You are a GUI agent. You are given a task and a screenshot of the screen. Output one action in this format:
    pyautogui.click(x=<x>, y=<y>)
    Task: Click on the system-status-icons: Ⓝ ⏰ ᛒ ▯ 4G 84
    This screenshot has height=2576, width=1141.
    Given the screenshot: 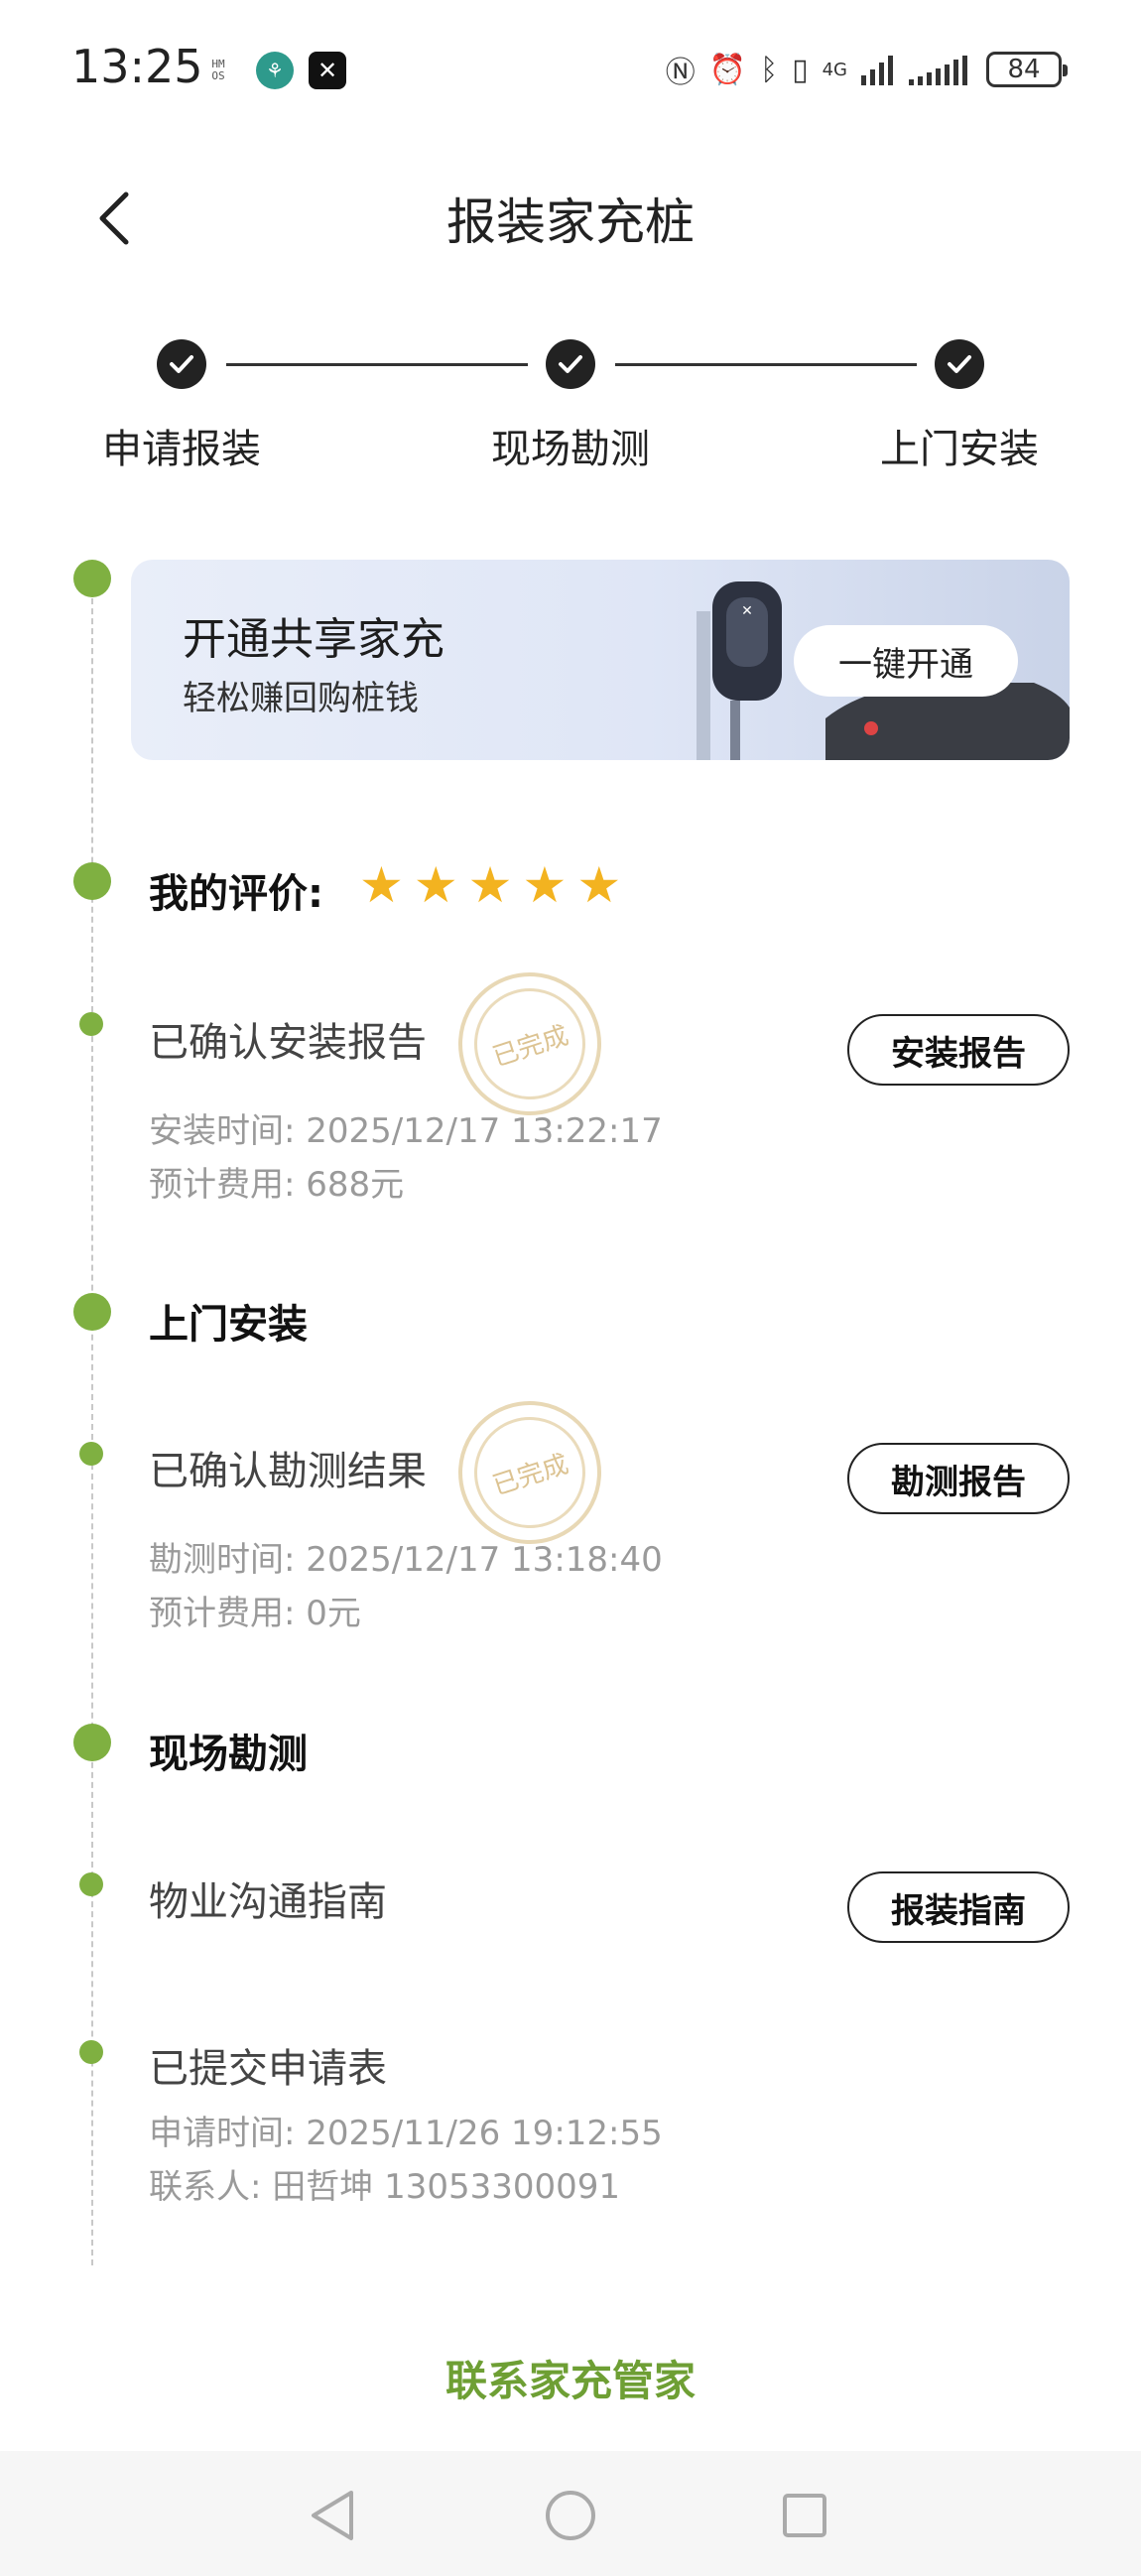 What is the action you would take?
    pyautogui.click(x=866, y=70)
    